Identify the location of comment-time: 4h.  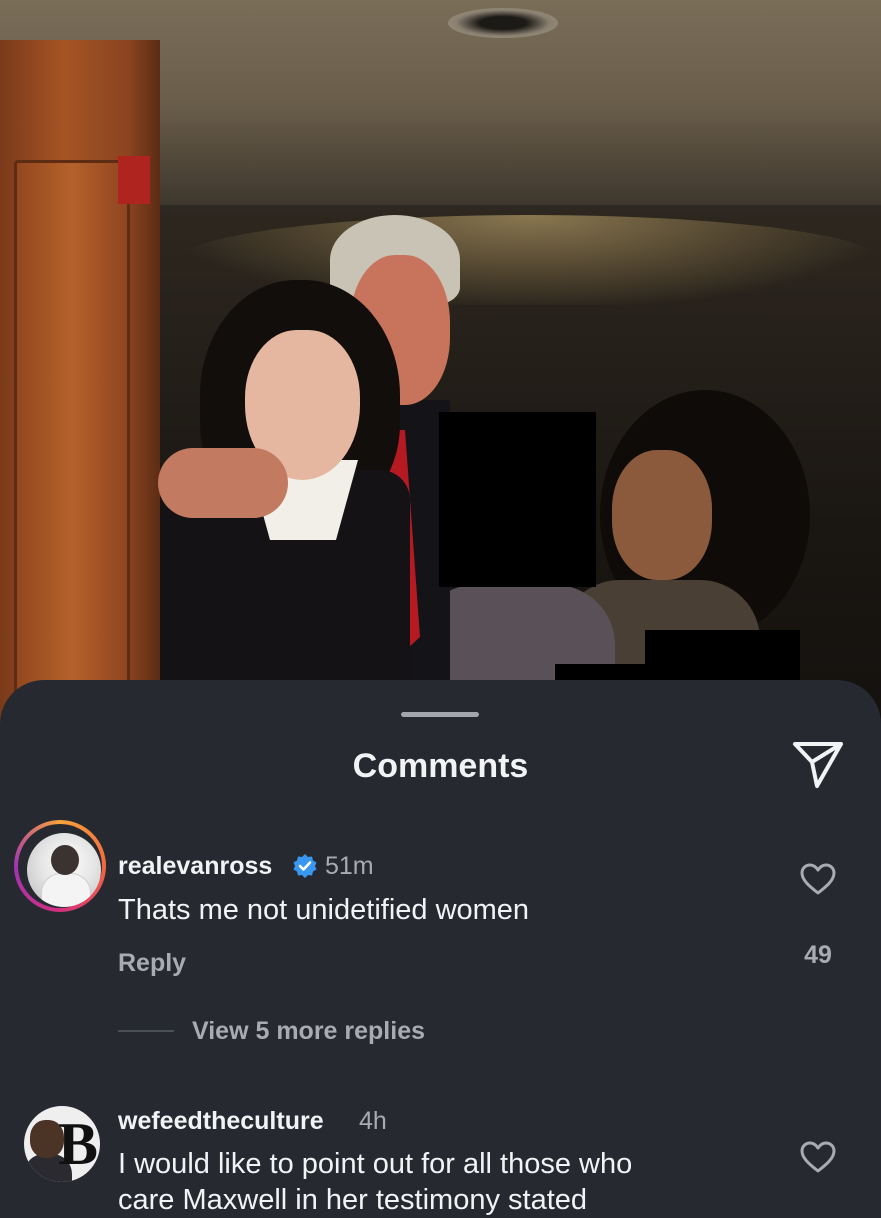
(373, 1121).